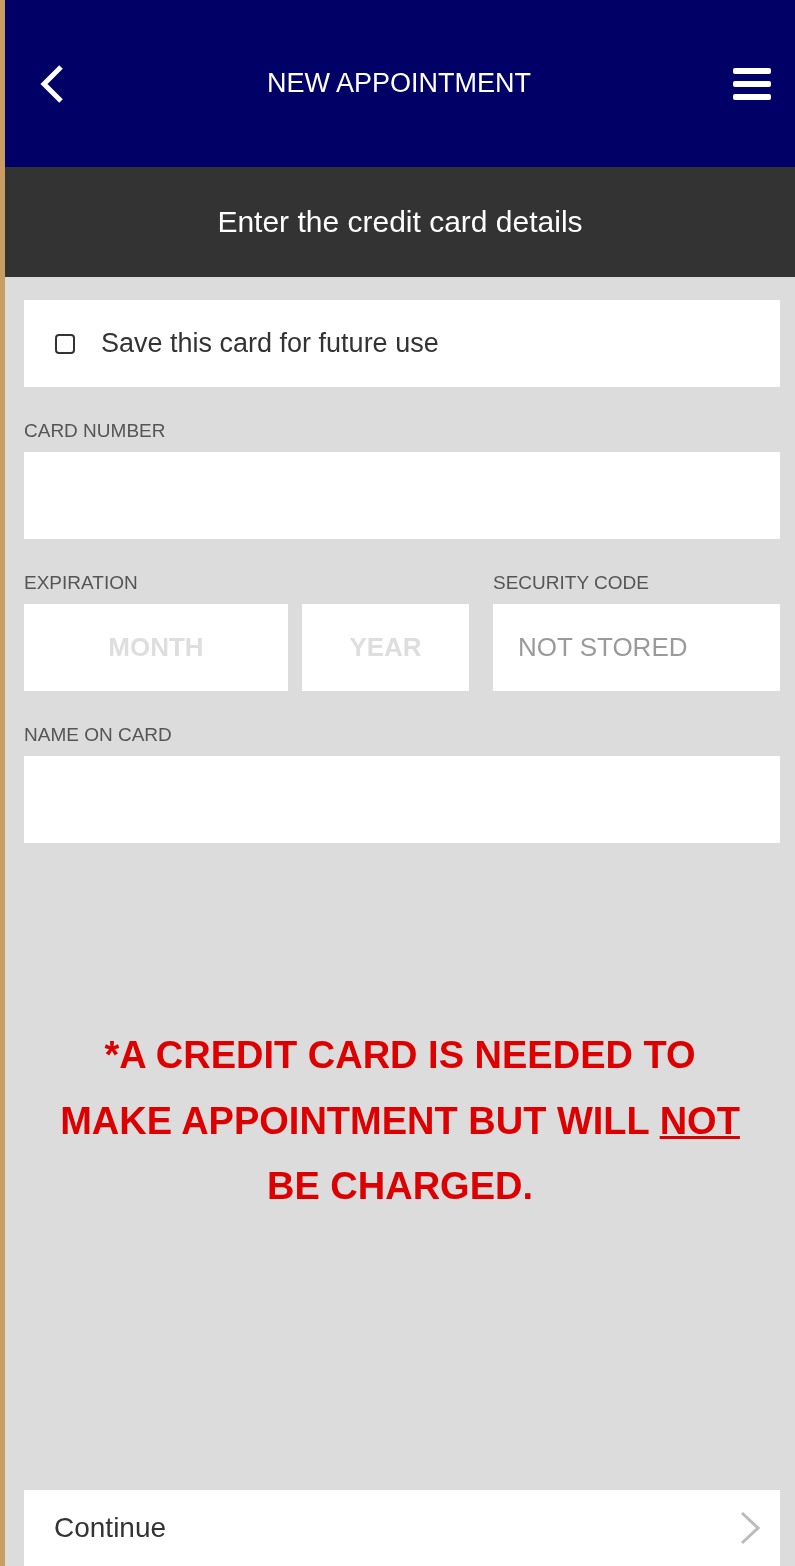 The height and width of the screenshot is (1566, 795). Describe the element at coordinates (402, 799) in the screenshot. I see `name-field` at that location.